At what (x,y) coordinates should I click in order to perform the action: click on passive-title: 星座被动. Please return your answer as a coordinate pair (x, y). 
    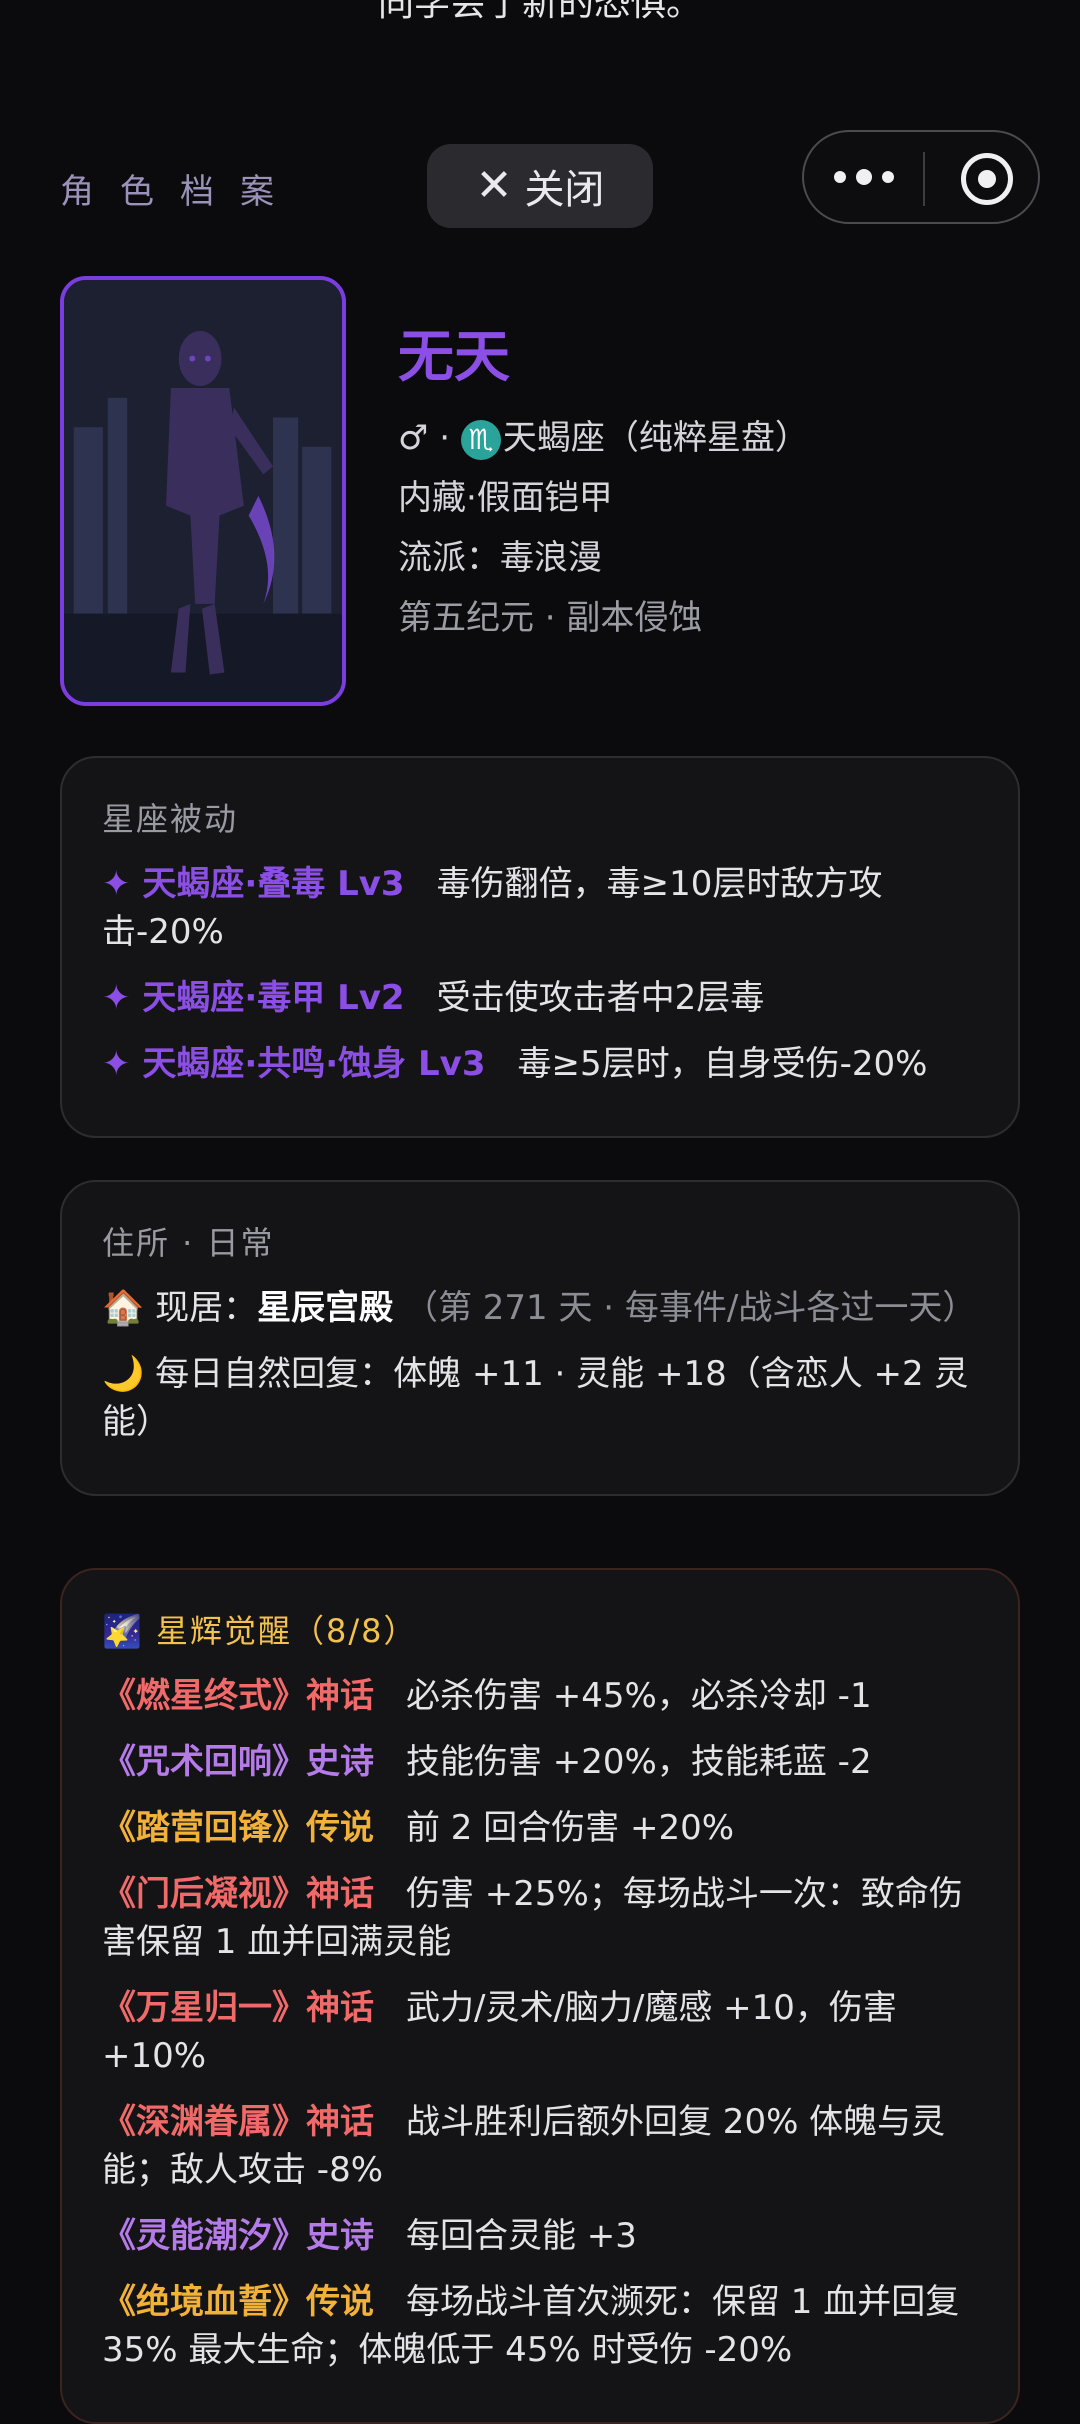
    Looking at the image, I should click on (170, 819).